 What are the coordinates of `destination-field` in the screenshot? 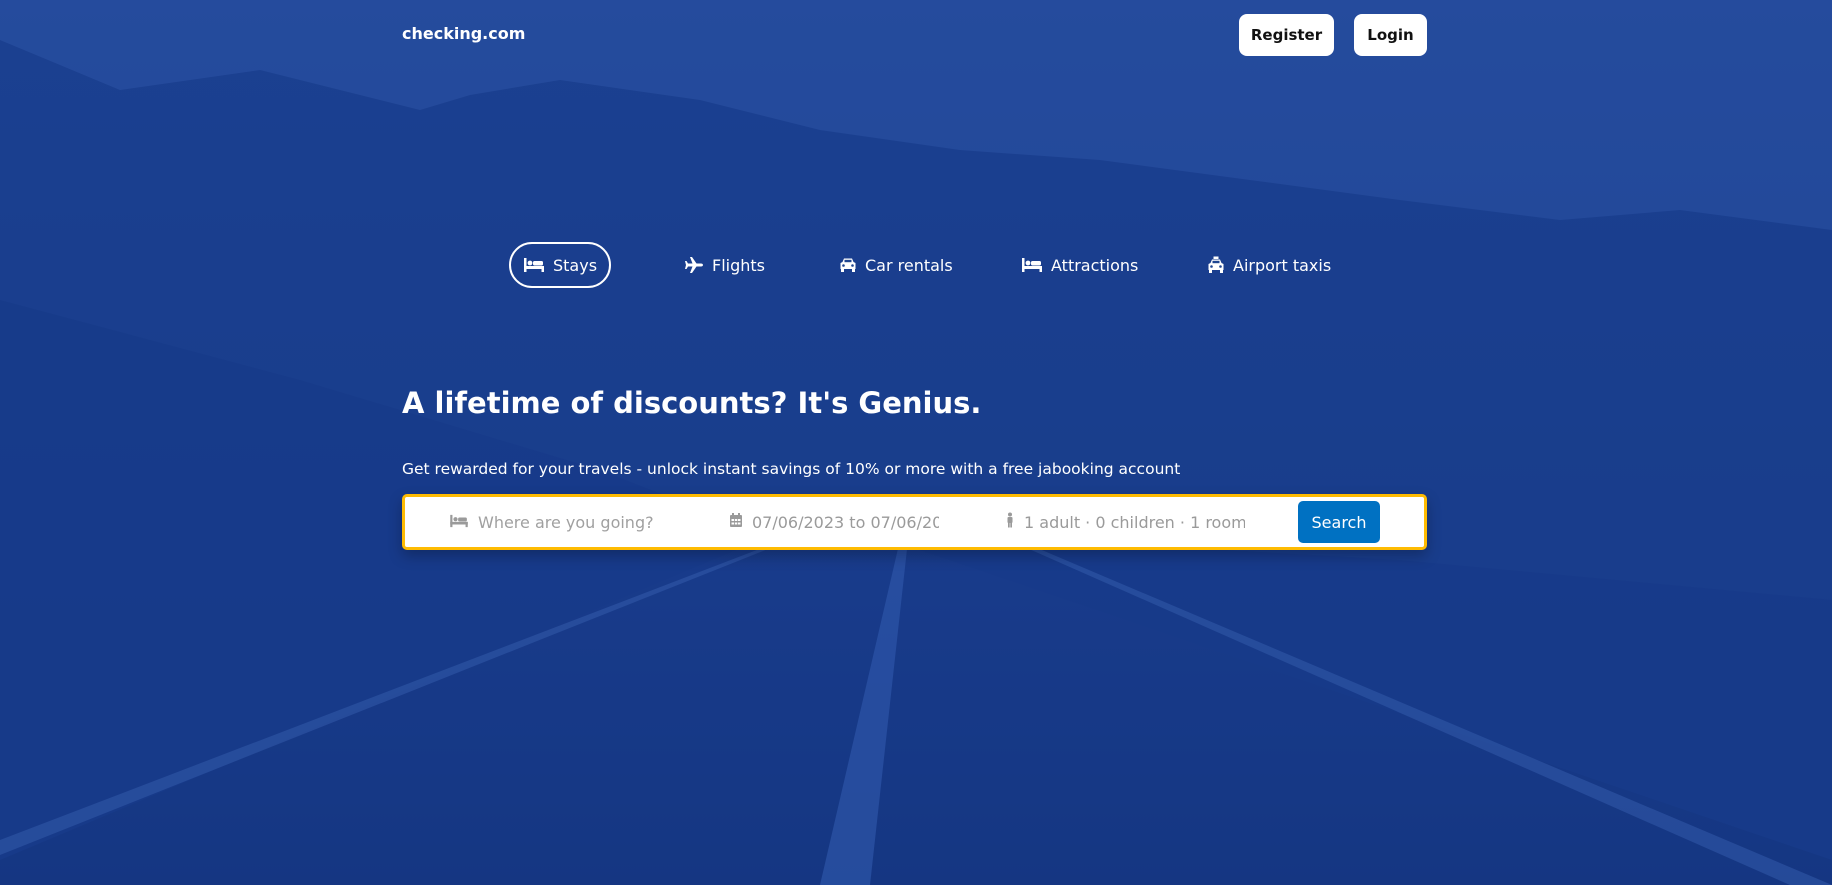 It's located at (574, 522).